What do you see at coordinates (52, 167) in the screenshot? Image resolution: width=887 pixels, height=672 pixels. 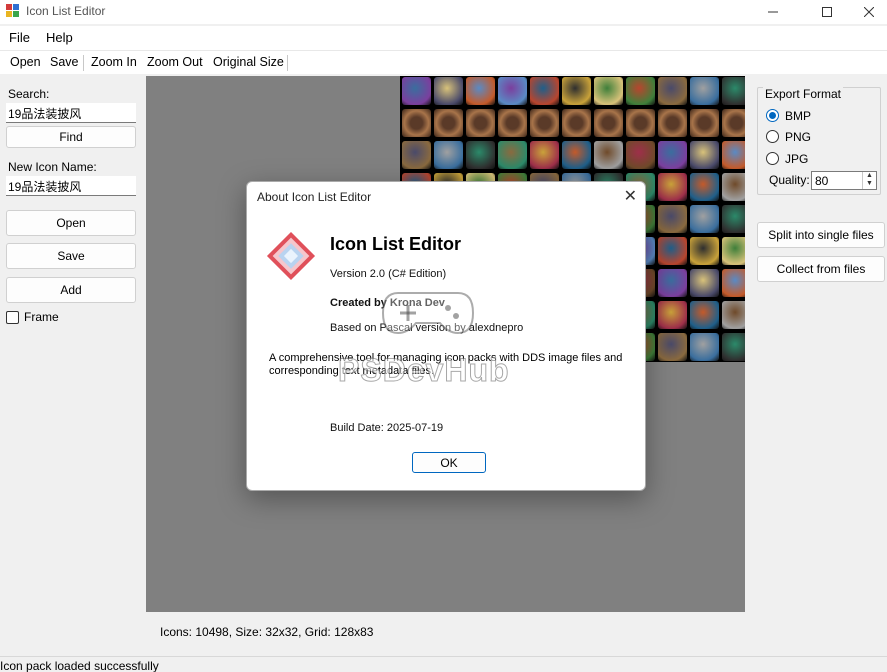 I see `new-icon-name-label: New Icon Name:` at bounding box center [52, 167].